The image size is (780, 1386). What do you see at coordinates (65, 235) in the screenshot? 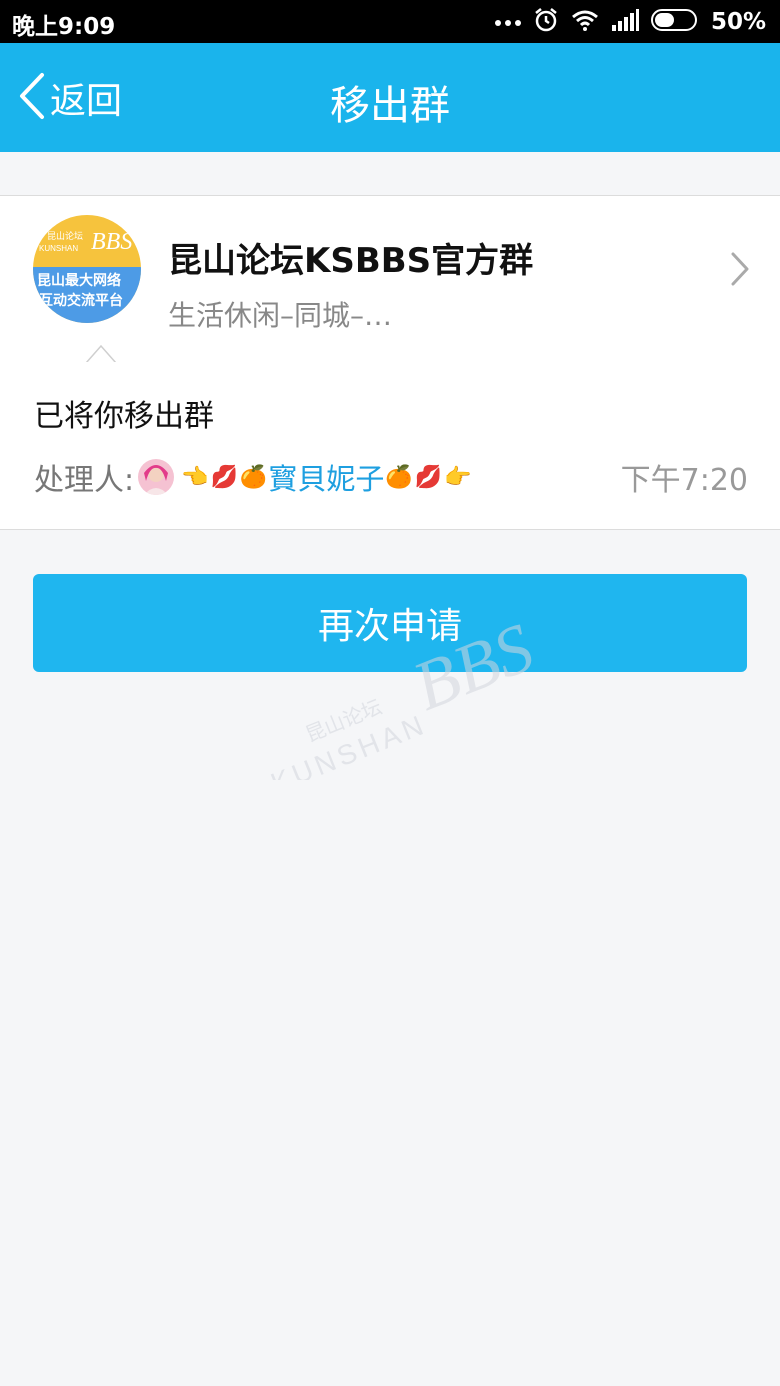
I see `avatar-brand-small: 昆山论坛` at bounding box center [65, 235].